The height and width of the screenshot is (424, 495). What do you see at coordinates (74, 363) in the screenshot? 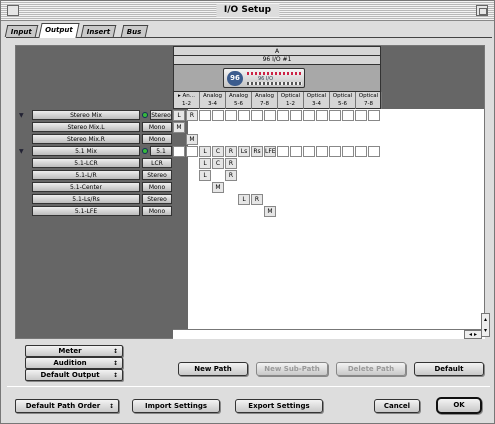
I see `audition-popup: Audition ↕` at bounding box center [74, 363].